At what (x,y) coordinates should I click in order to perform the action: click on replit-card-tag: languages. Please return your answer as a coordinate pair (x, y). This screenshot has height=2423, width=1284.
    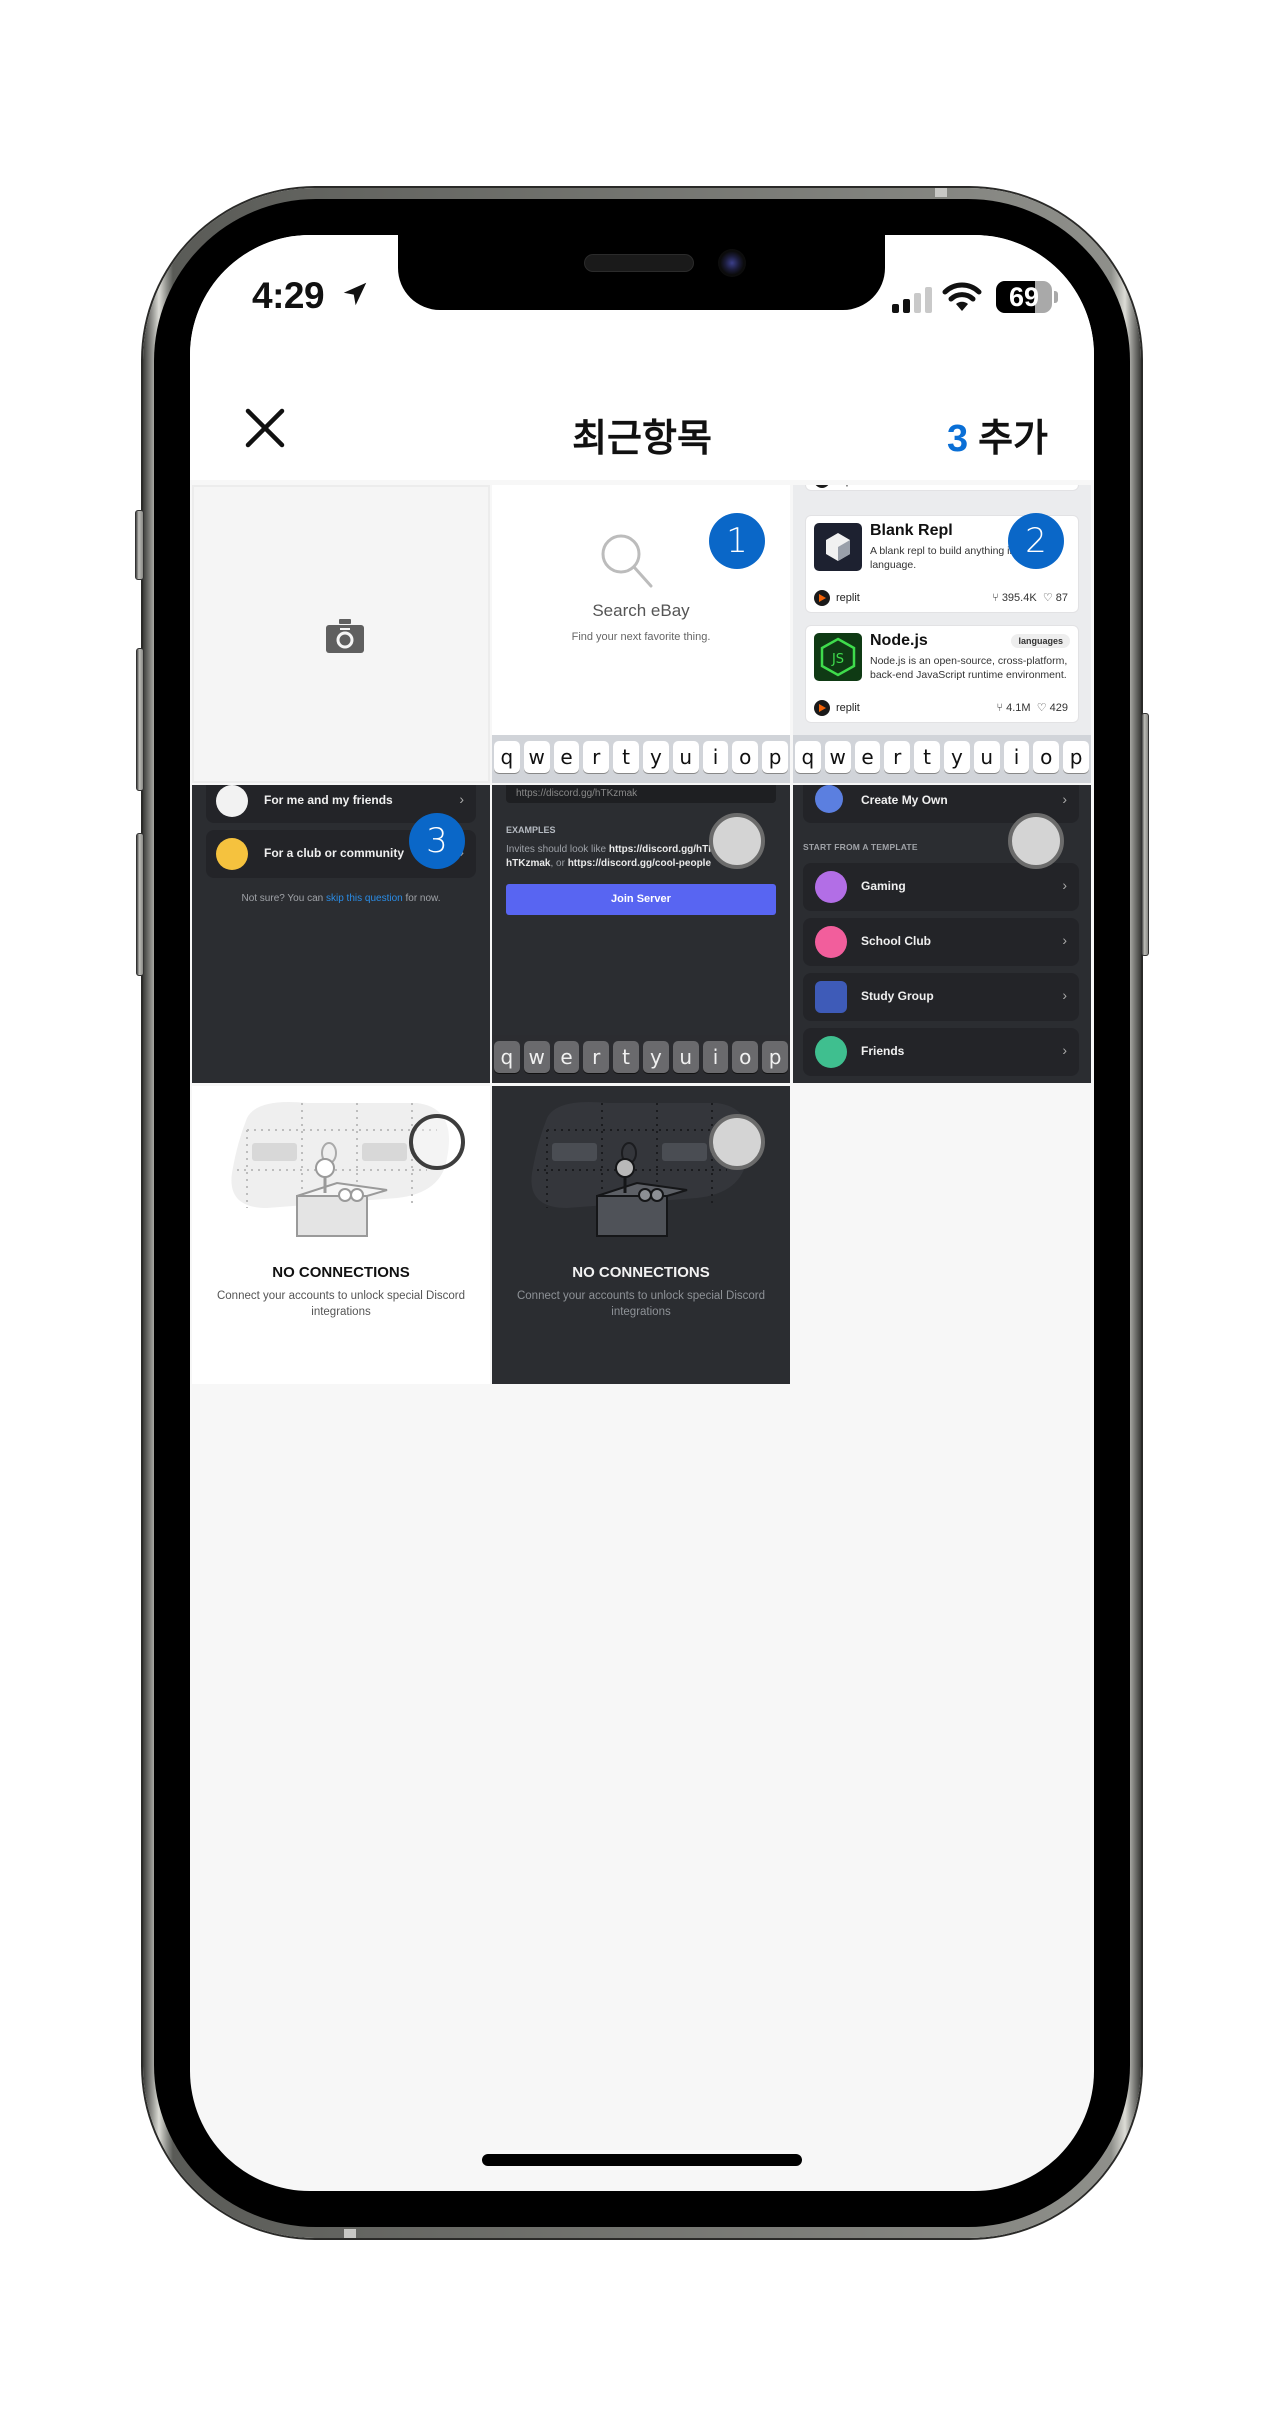
    Looking at the image, I should click on (1040, 641).